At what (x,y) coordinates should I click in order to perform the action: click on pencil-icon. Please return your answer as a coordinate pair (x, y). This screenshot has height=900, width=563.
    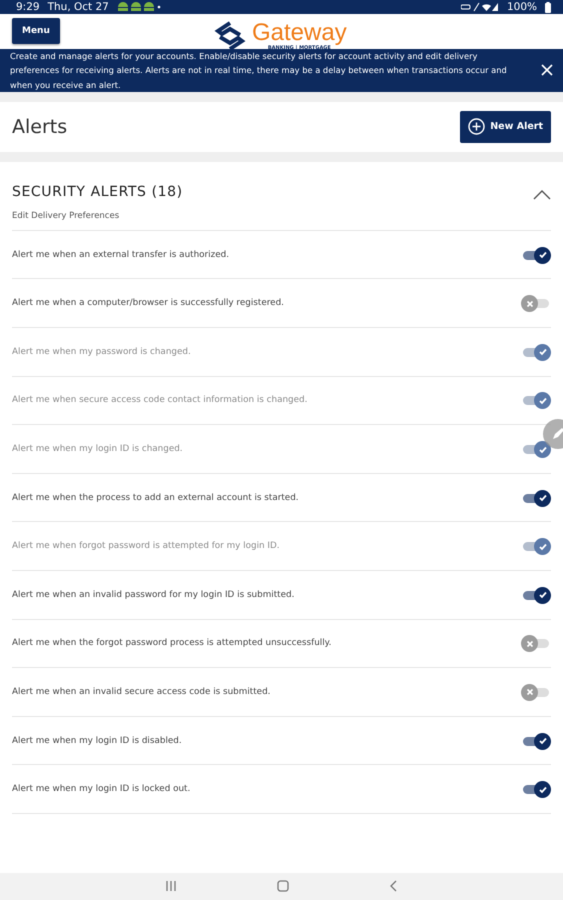
    Looking at the image, I should click on (557, 434).